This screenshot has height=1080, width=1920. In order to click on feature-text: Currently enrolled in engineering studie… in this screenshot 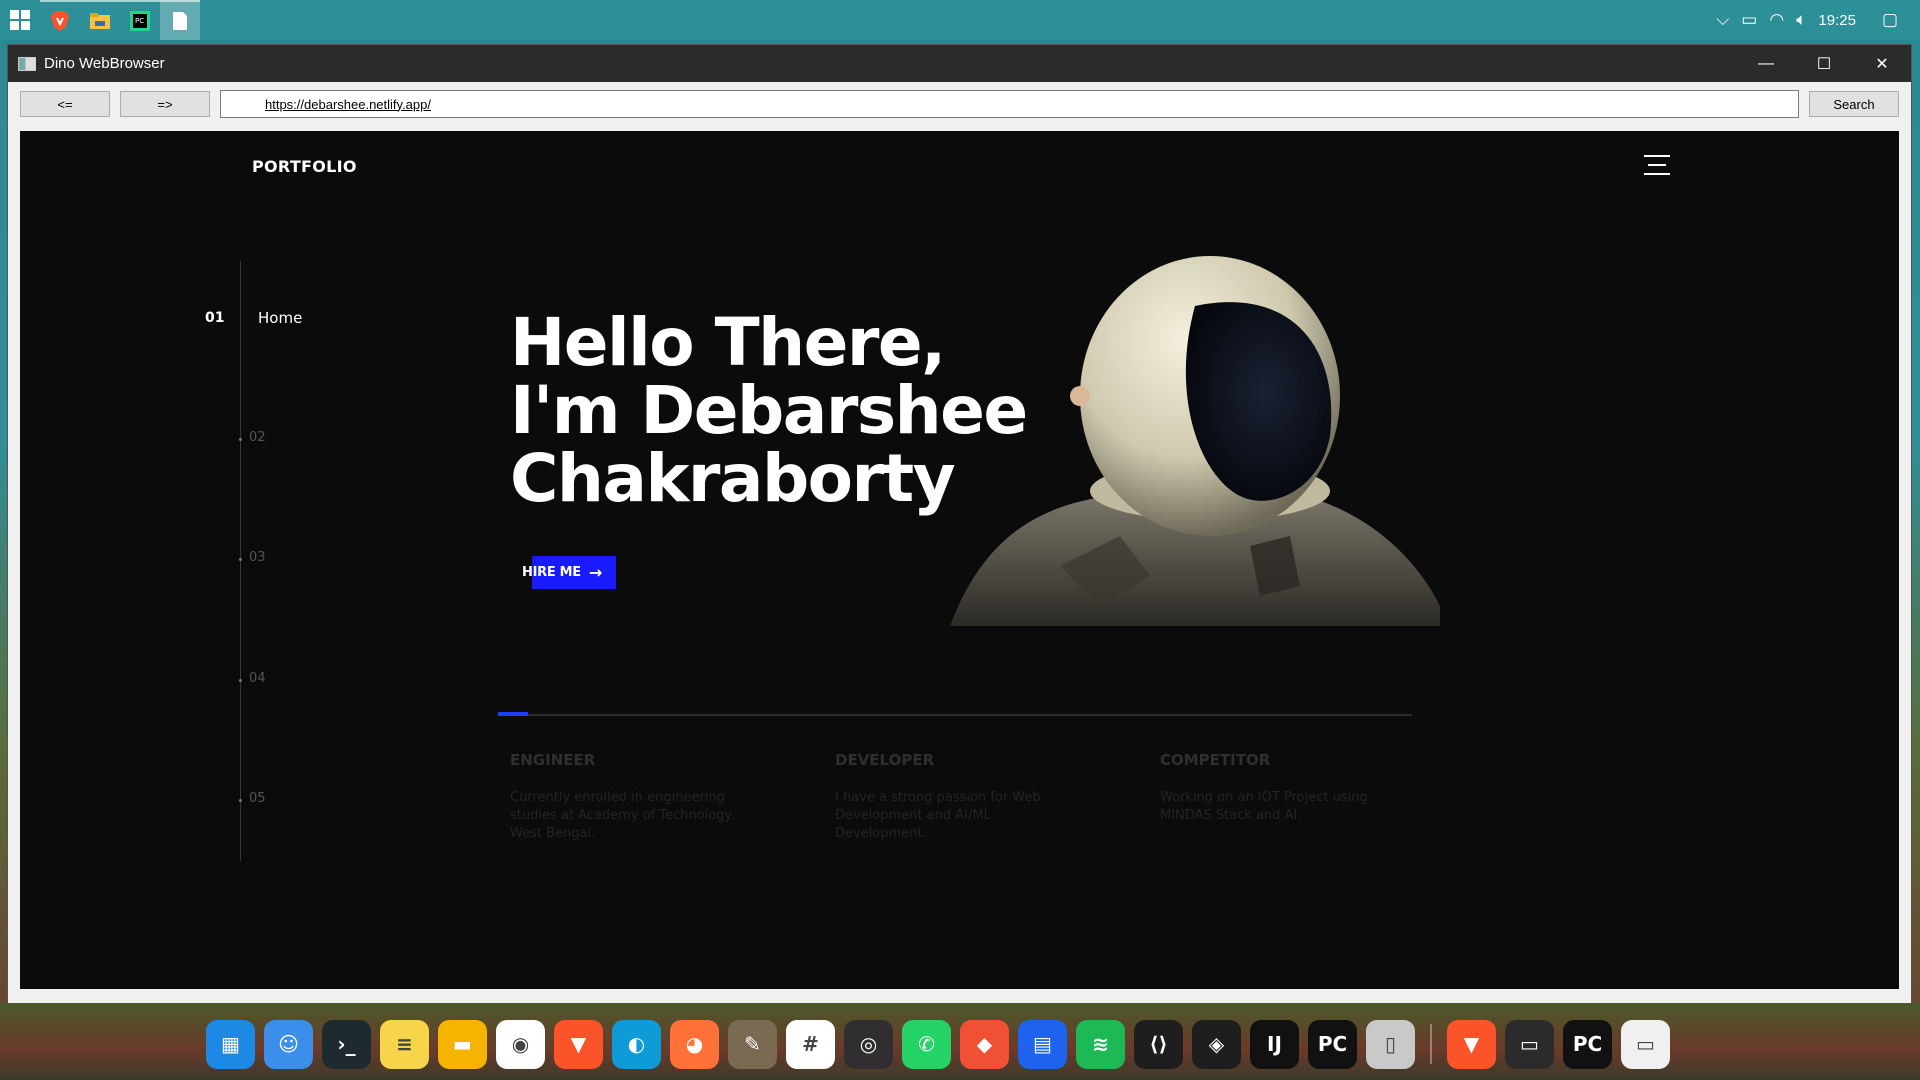, I will do `click(623, 815)`.